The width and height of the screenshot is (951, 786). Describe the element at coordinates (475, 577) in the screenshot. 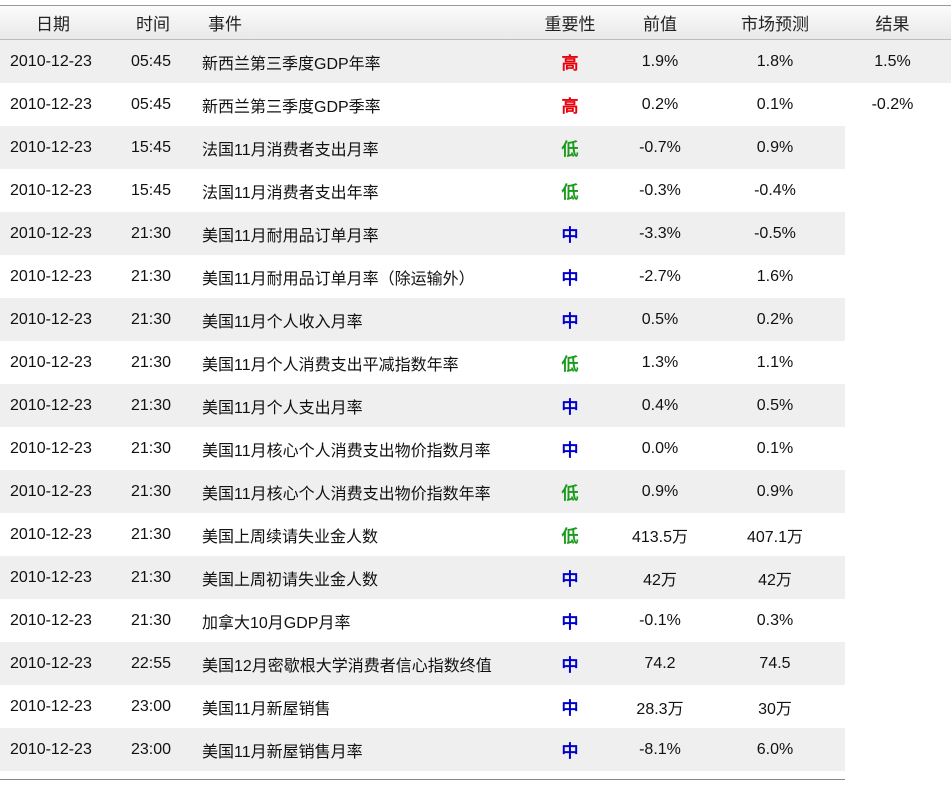

I see `table-row: 2010-12-23 21:30 美国上周初请失业金人数 中 42万 42万` at that location.